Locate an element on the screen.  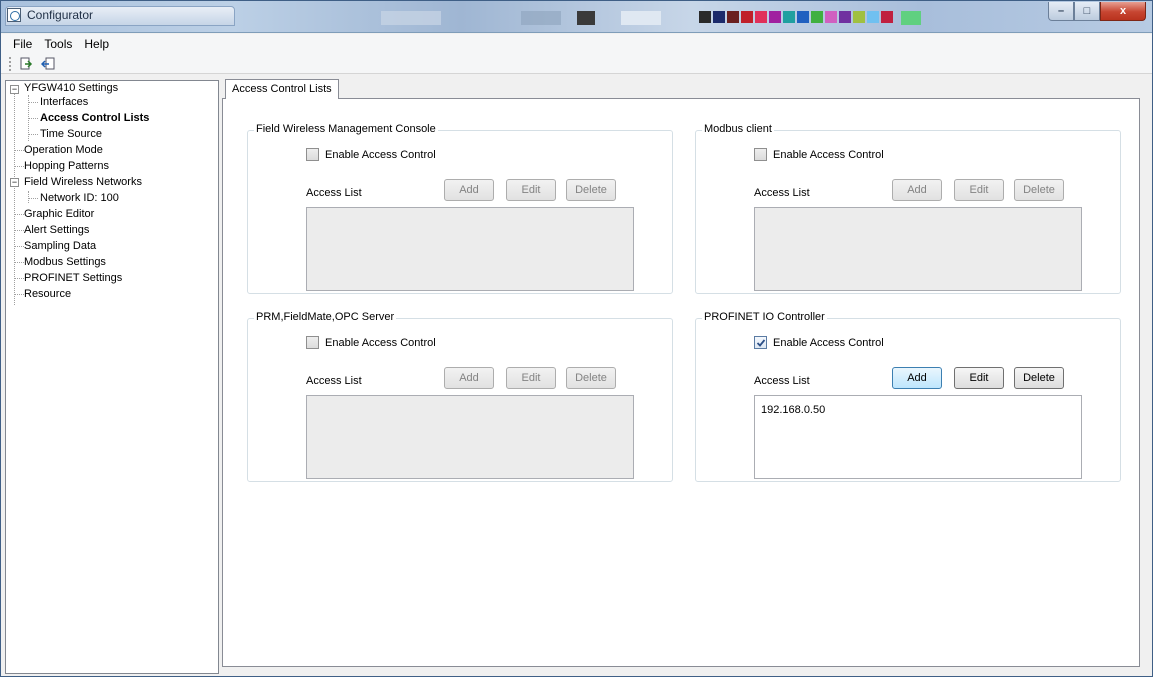
maximize-button: □ is located at coordinates (1087, 11).